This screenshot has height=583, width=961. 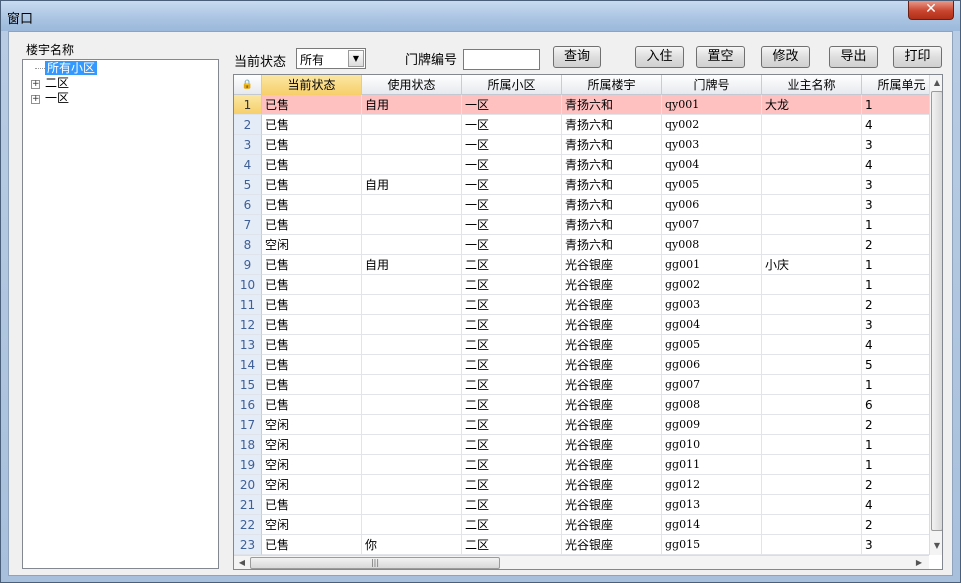 What do you see at coordinates (712, 245) in the screenshot?
I see `table-cell: qy008` at bounding box center [712, 245].